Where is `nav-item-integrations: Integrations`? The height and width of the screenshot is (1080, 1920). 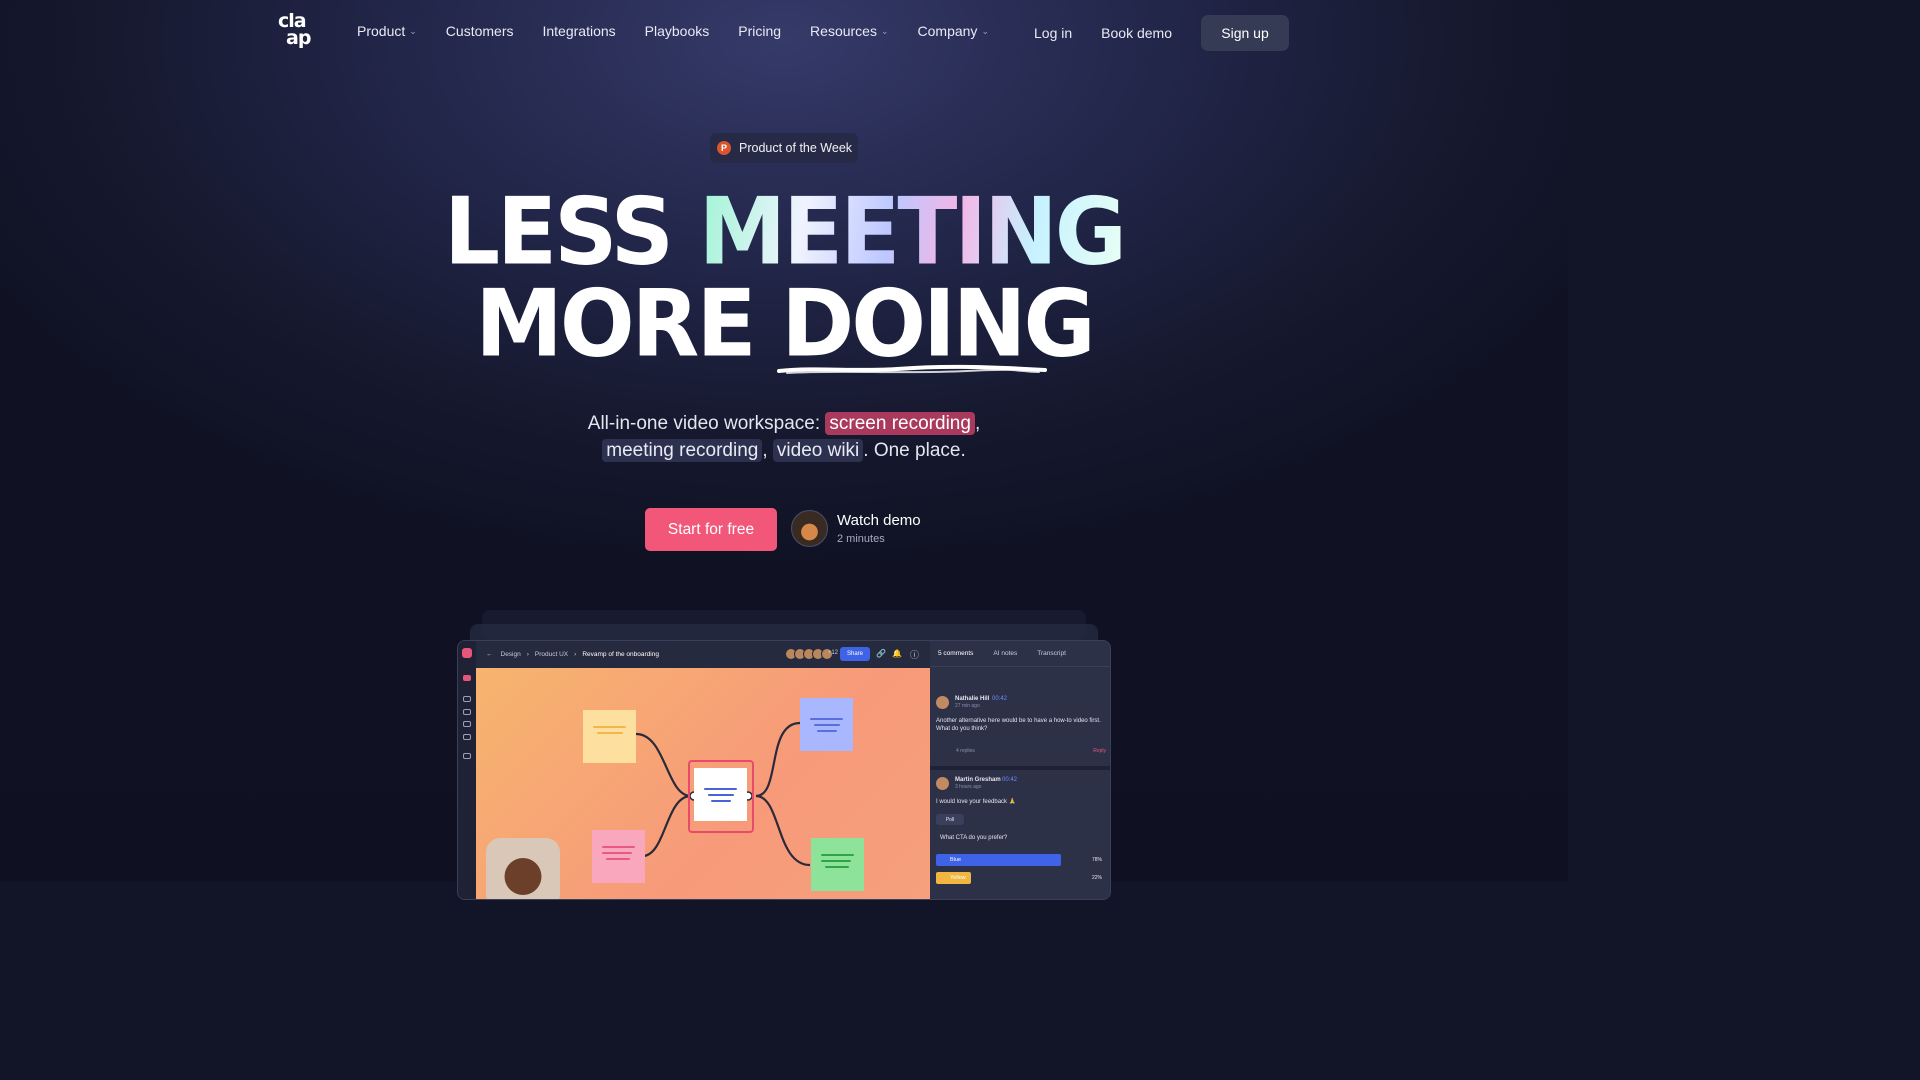 nav-item-integrations: Integrations is located at coordinates (578, 31).